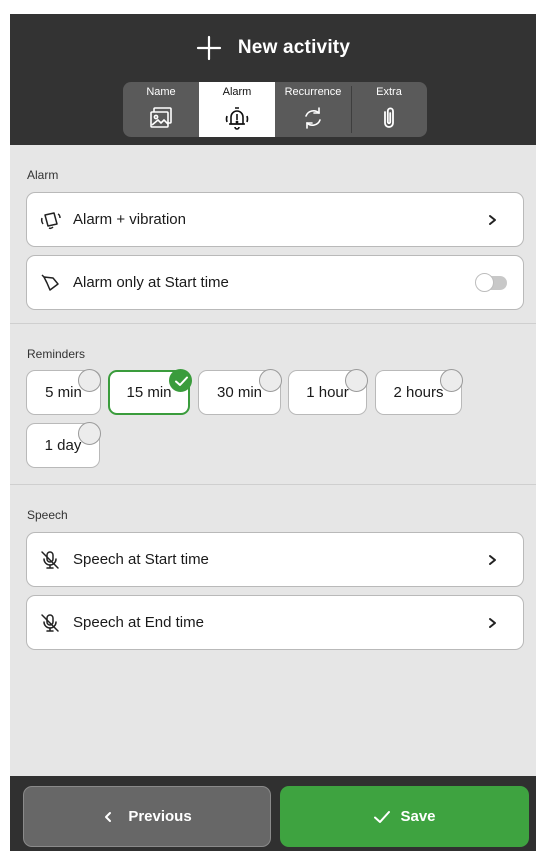  I want to click on tab-alarm: Alarm, so click(237, 109).